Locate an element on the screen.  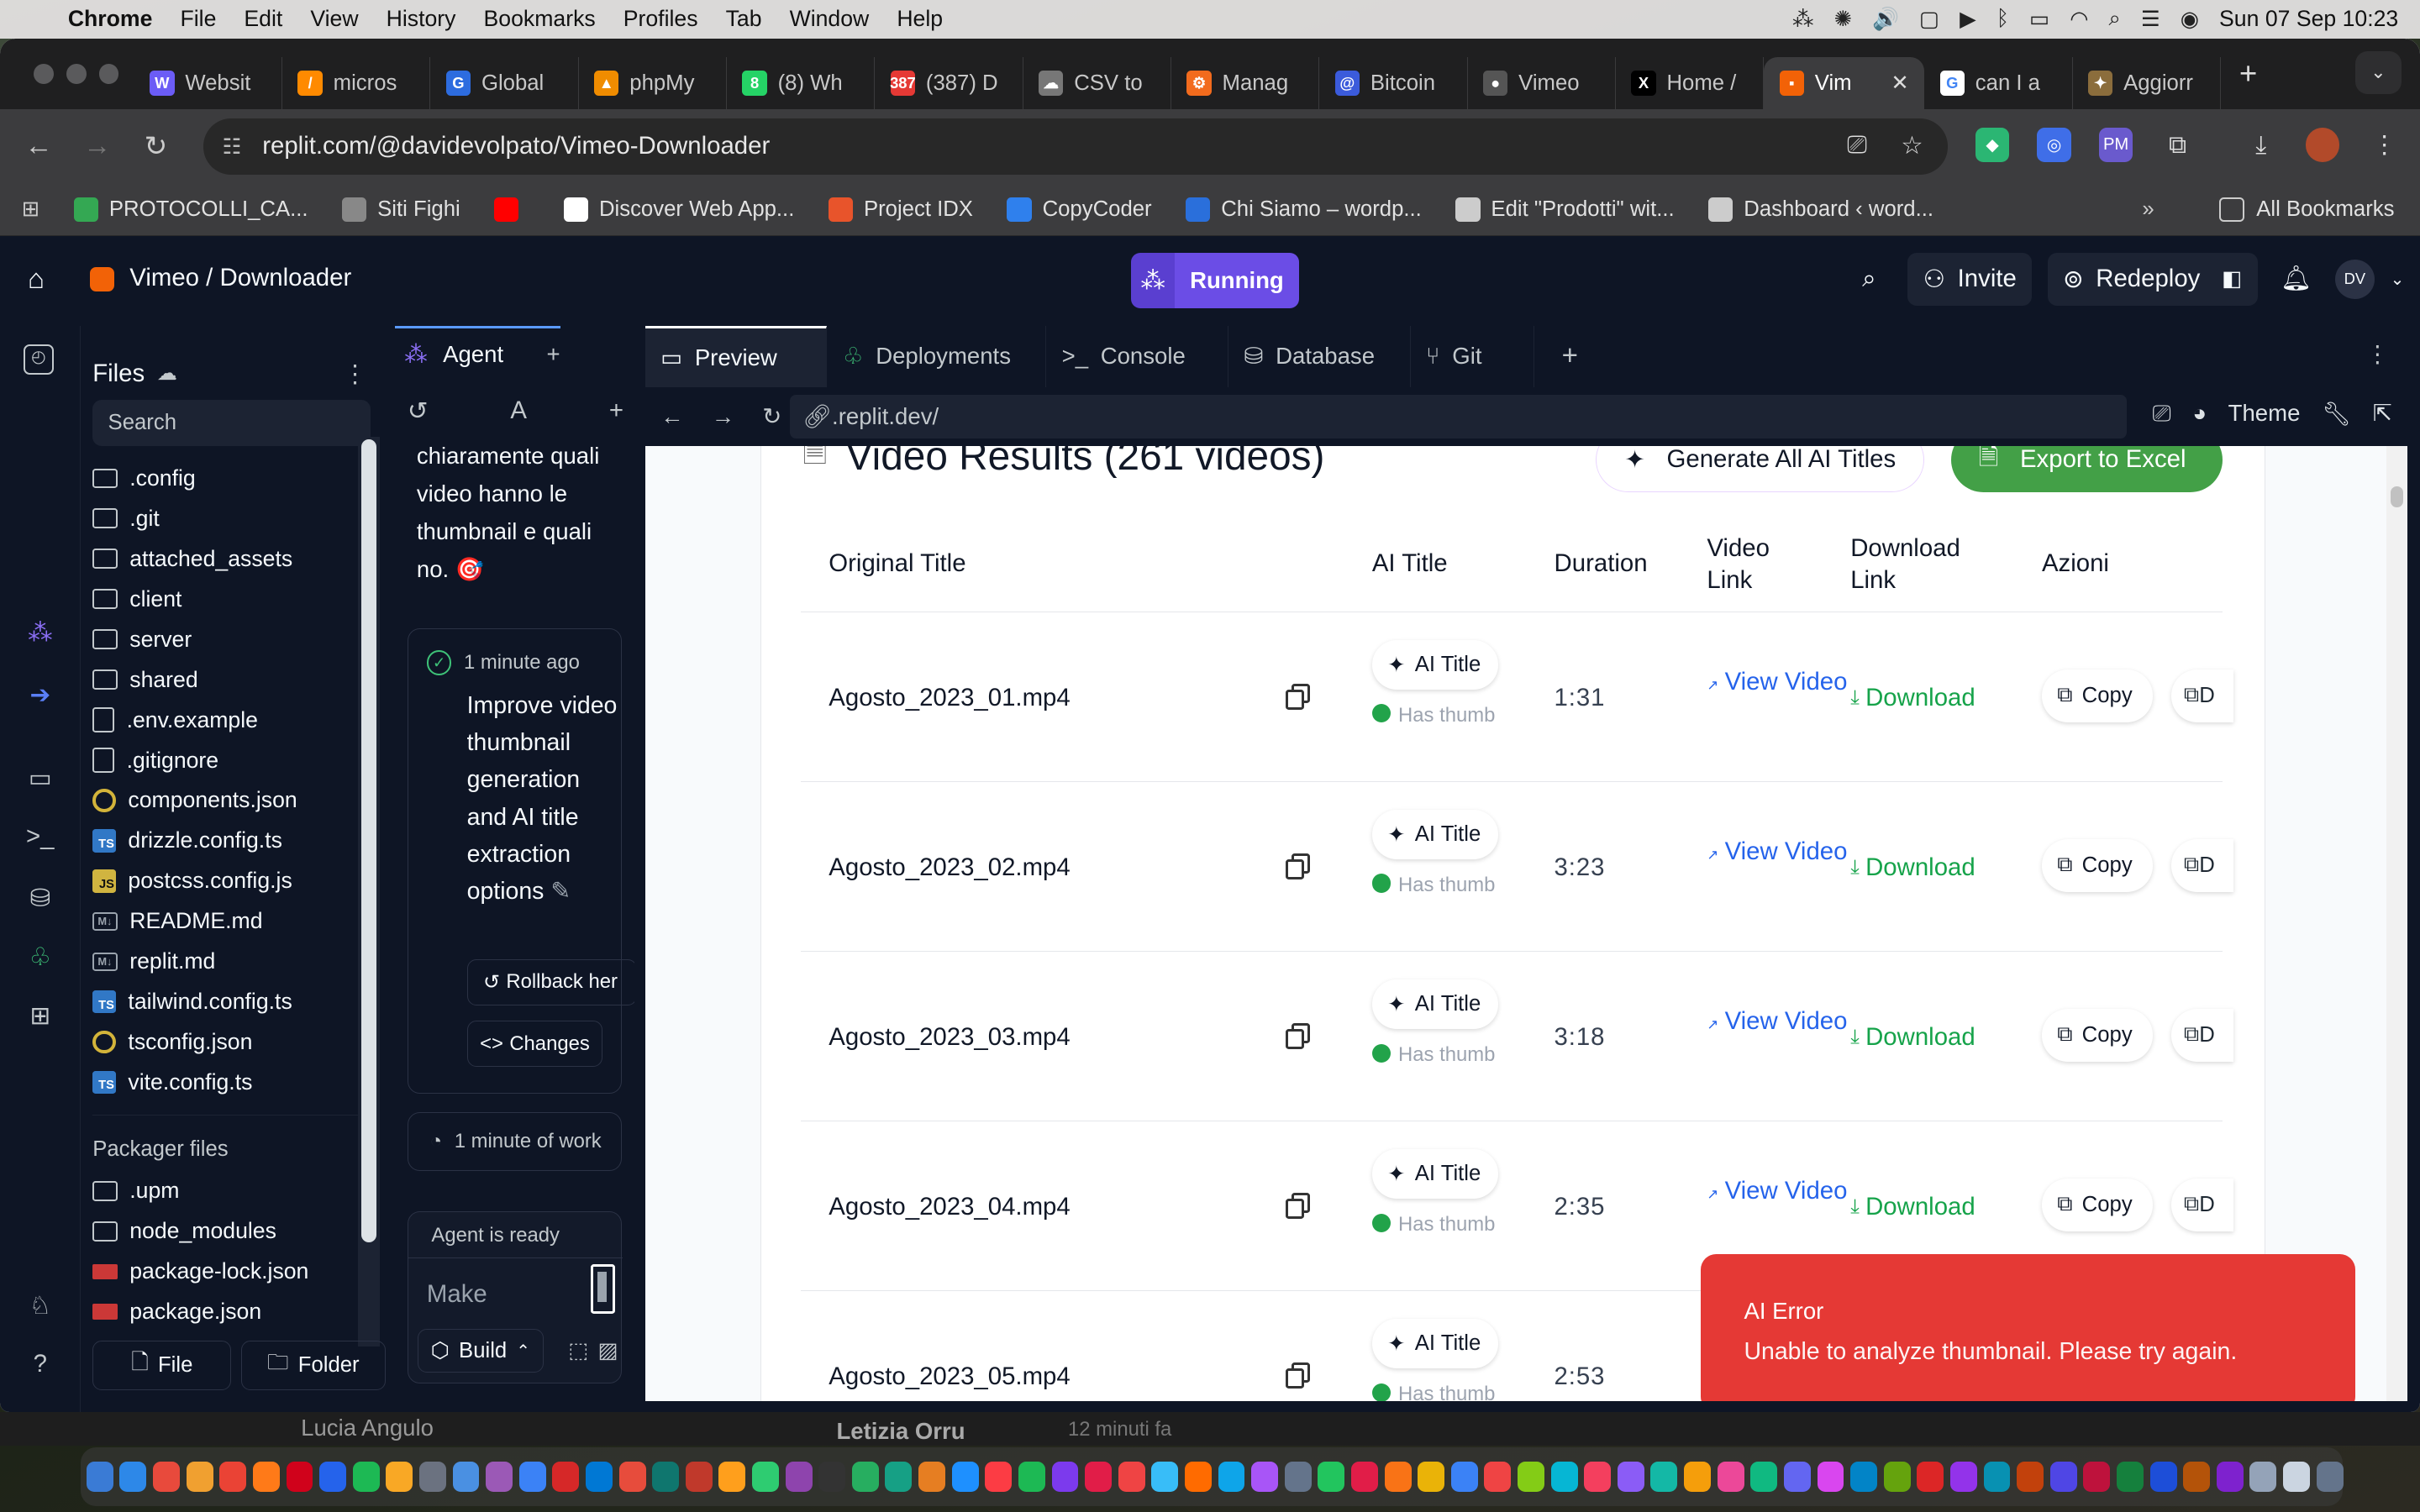
browser-tab: @ Bitcoin is located at coordinates (1393, 83).